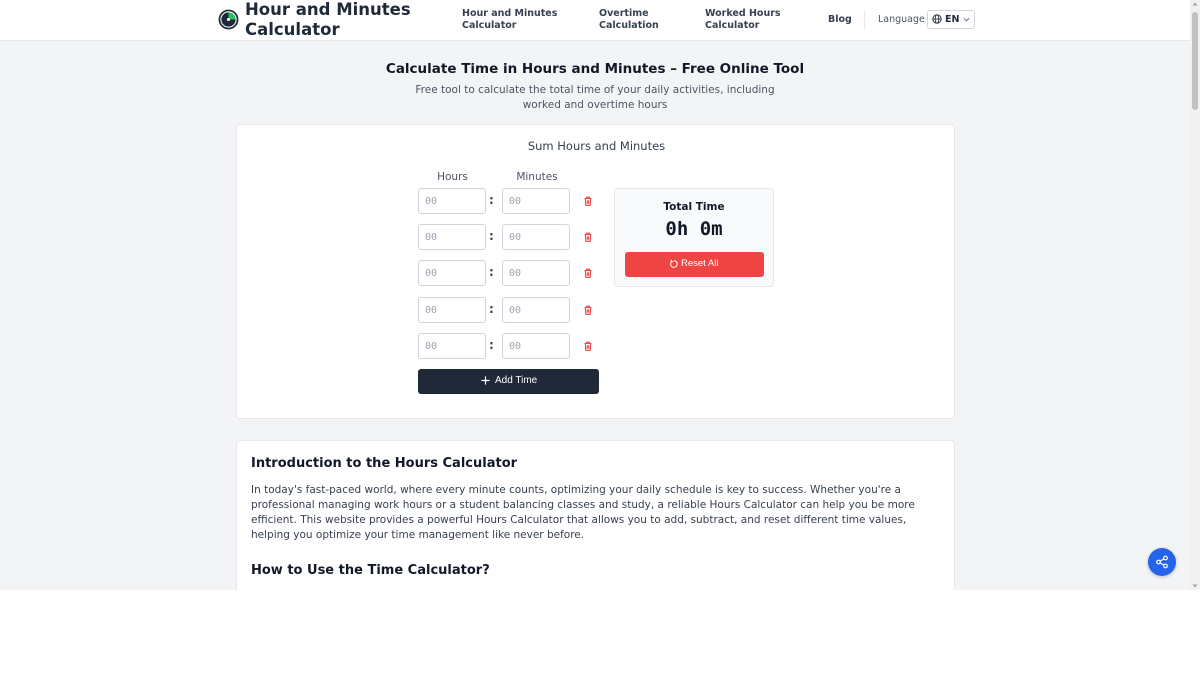 This screenshot has width=1200, height=675. Describe the element at coordinates (700, 263) in the screenshot. I see `reset-all-label: Reset All` at that location.